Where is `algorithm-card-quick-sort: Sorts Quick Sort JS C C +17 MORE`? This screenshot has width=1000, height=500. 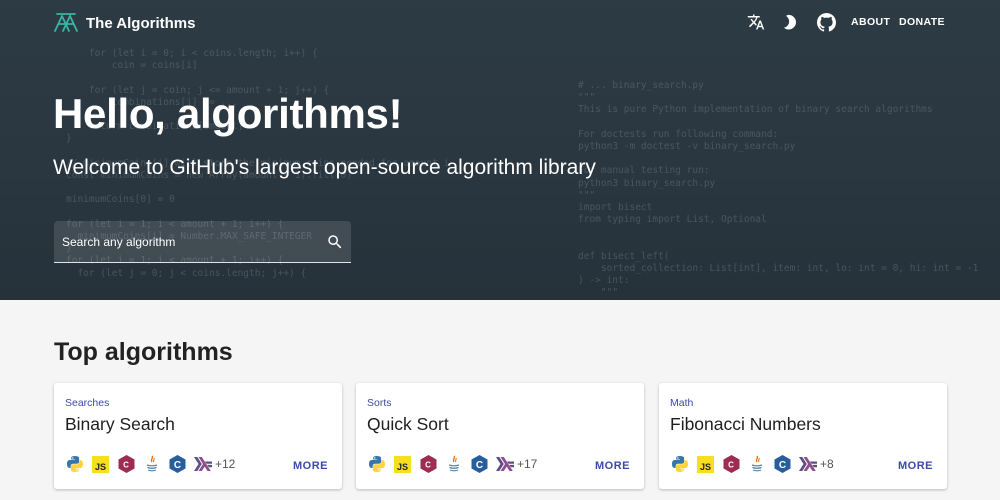 algorithm-card-quick-sort: Sorts Quick Sort JS C C +17 MORE is located at coordinates (500, 436).